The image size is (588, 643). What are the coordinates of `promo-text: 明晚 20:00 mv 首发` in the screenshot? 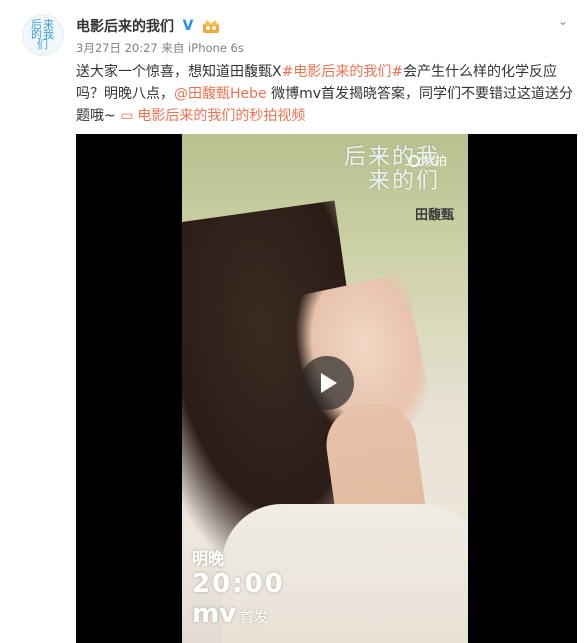 It's located at (238, 591).